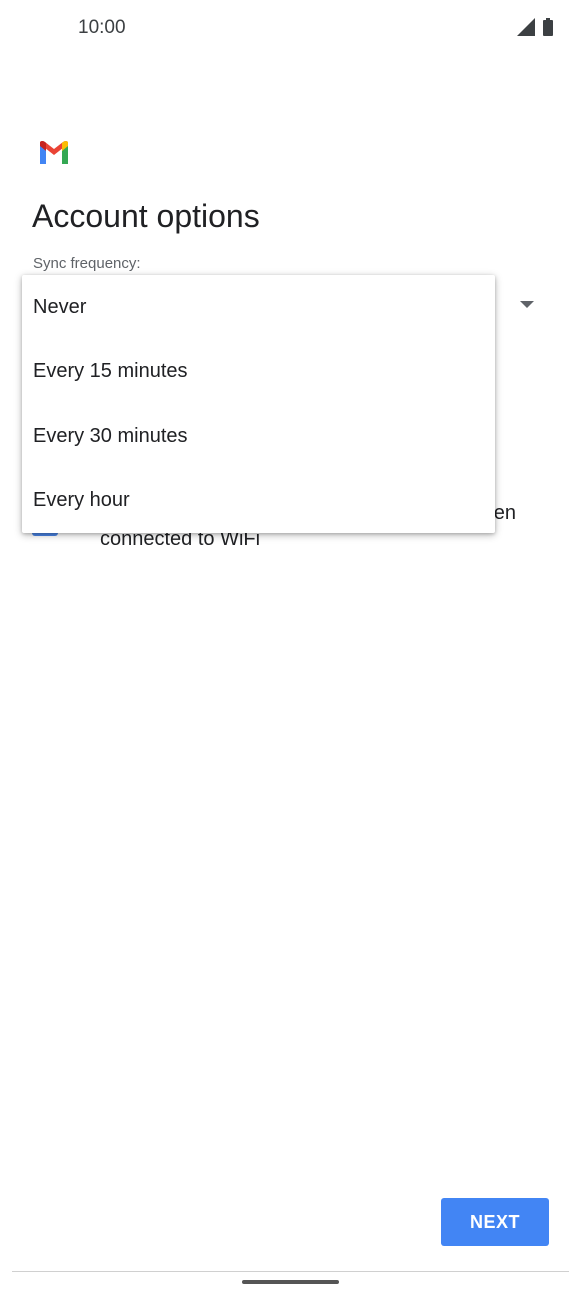 The image size is (581, 1292). Describe the element at coordinates (258, 436) in the screenshot. I see `dropdown-option-30-minutes: Every 30 minutes` at that location.